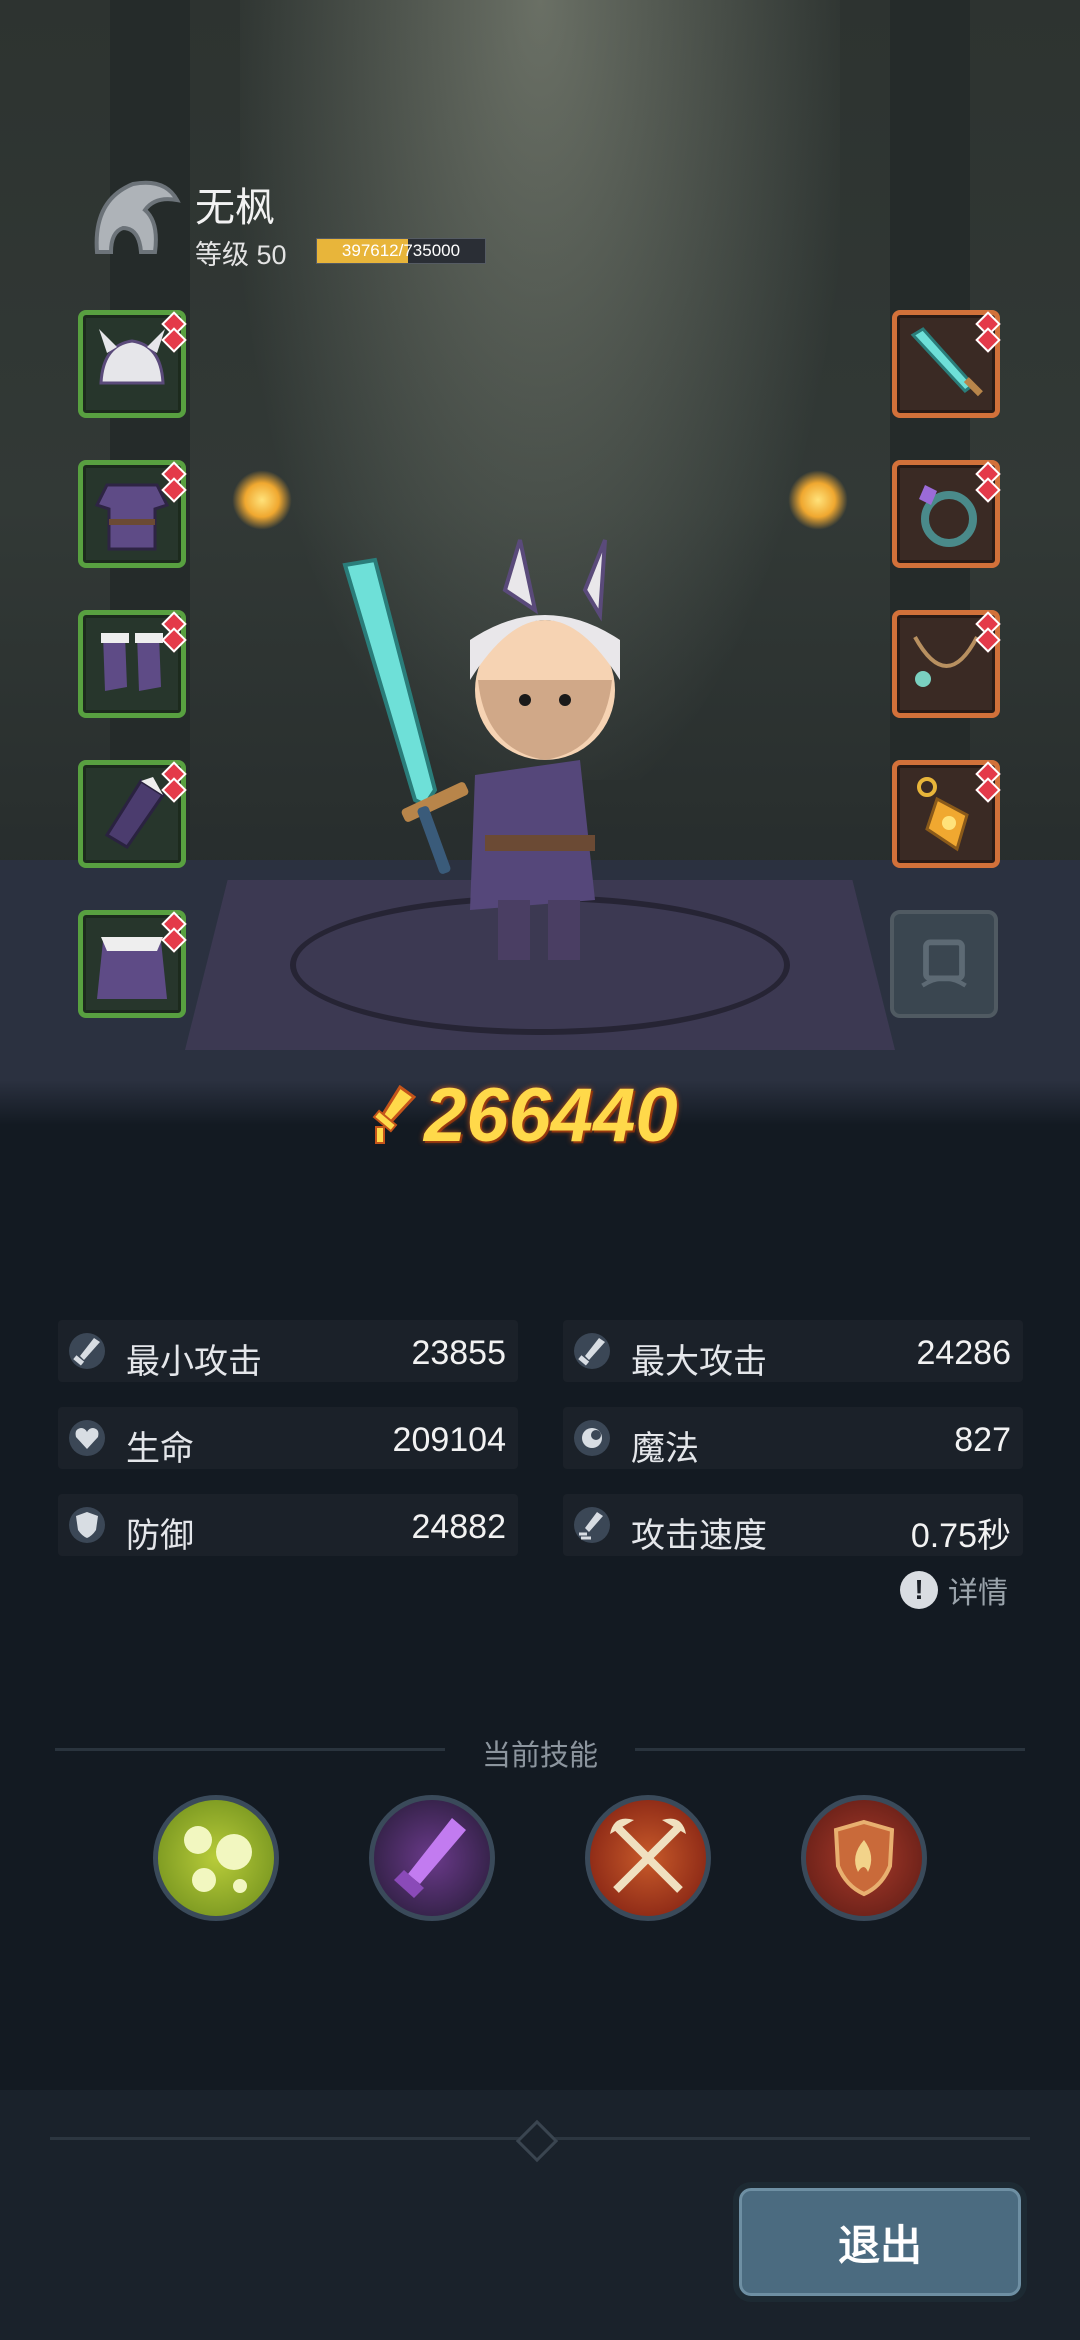  I want to click on skill-poison-bubbles, so click(216, 1858).